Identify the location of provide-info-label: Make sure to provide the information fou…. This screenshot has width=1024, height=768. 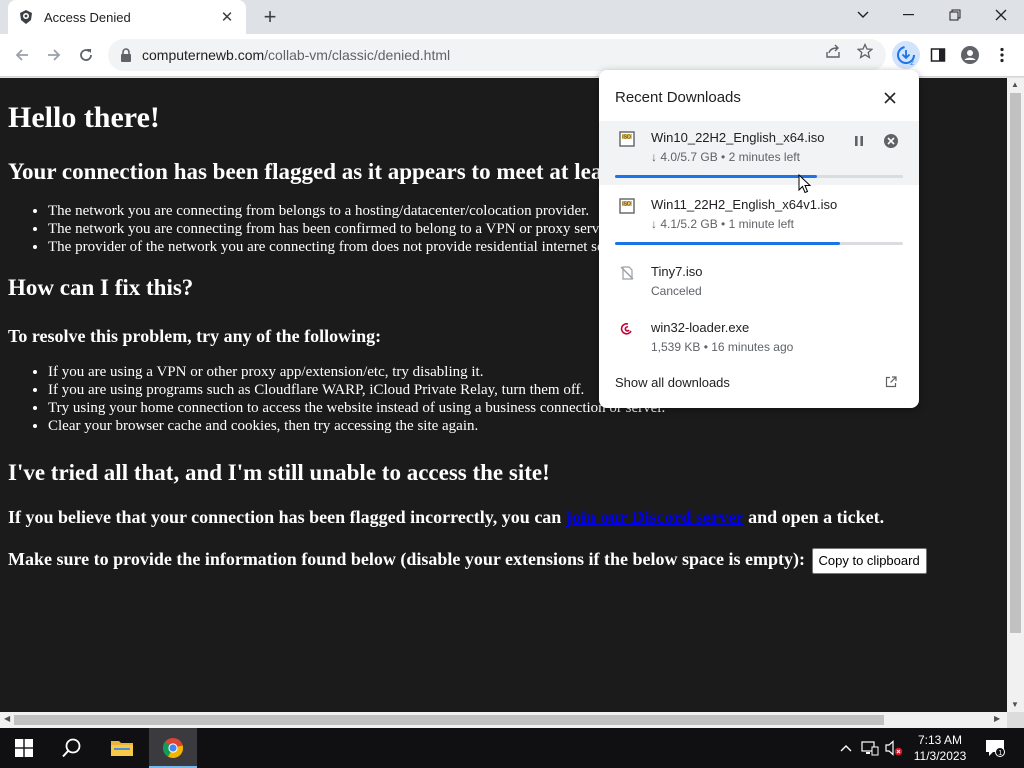
(407, 559).